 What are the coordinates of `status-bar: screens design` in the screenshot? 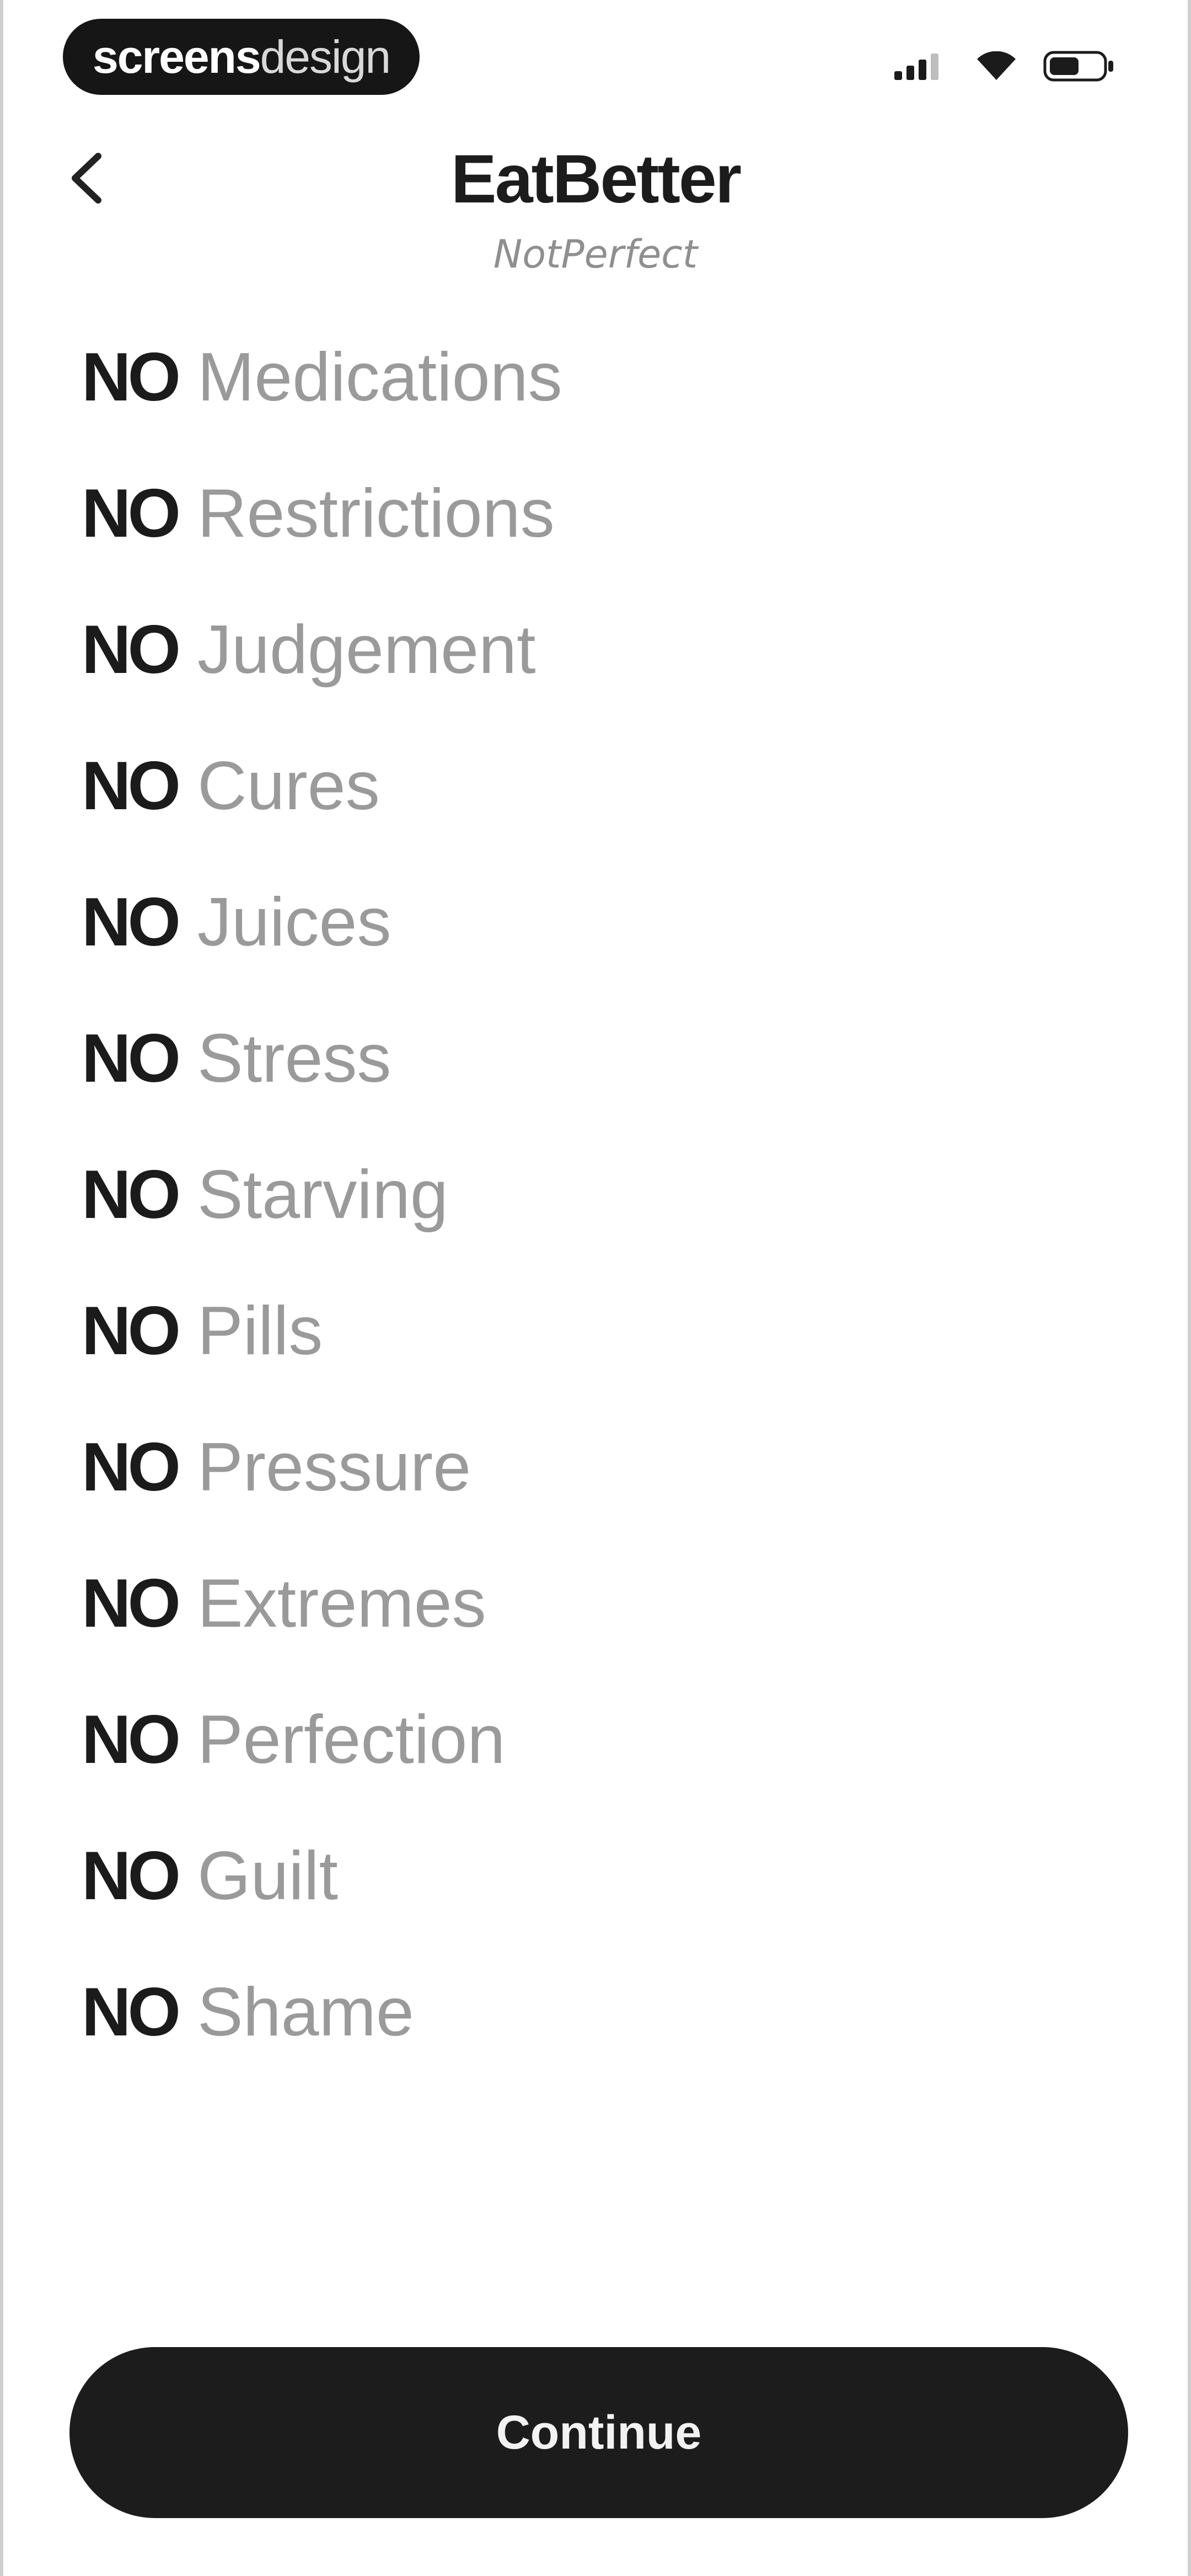 It's located at (595, 55).